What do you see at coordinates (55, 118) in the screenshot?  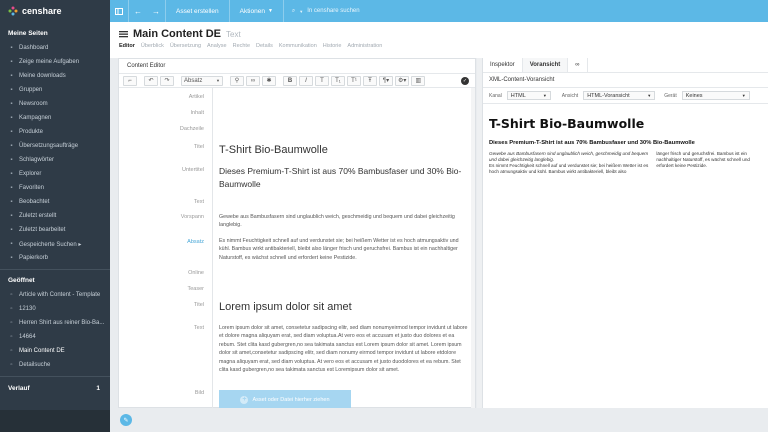 I see `sidebar-item: ▪ Kampagnen` at bounding box center [55, 118].